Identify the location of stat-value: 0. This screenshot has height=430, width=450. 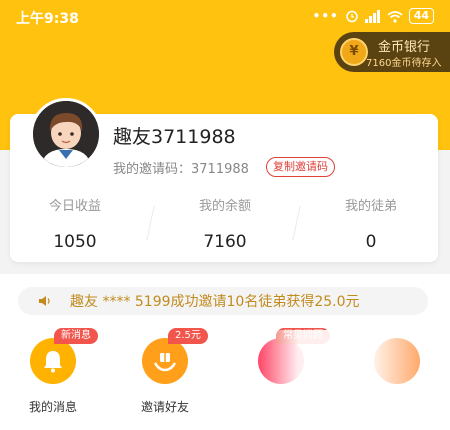
(371, 242).